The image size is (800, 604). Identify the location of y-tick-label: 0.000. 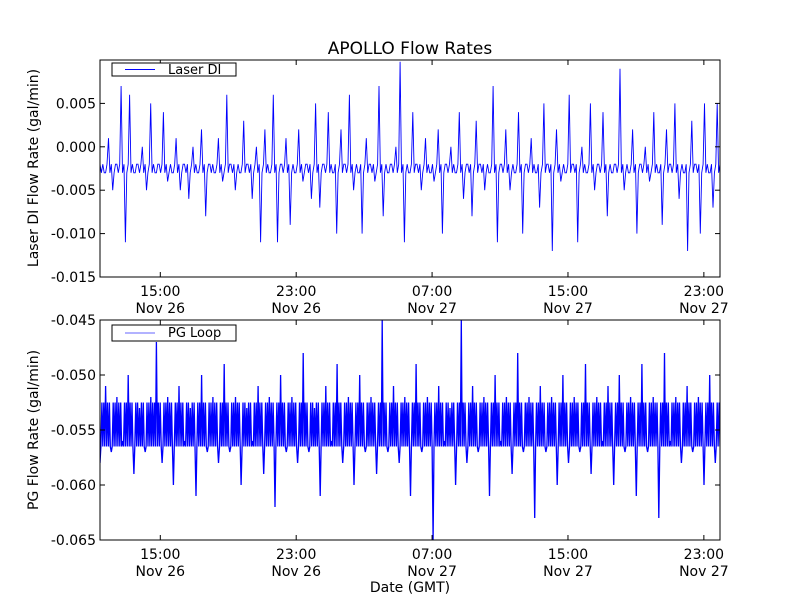
(76, 148).